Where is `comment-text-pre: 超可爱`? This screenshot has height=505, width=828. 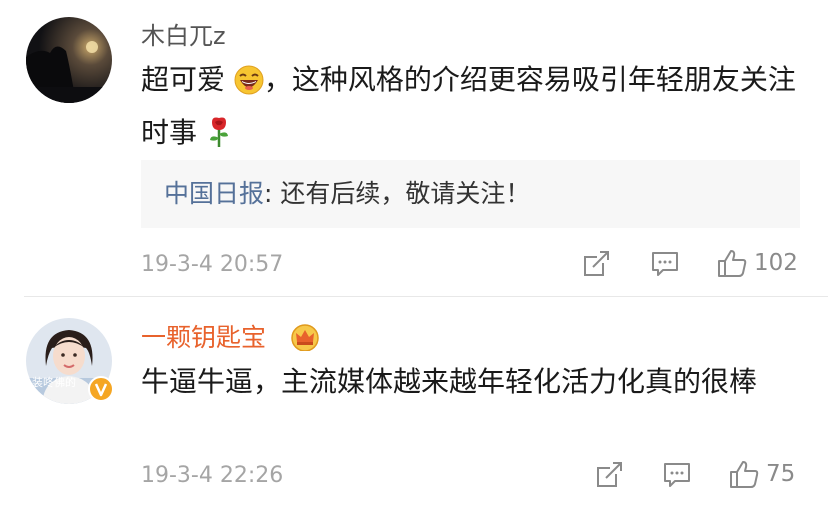 comment-text-pre: 超可爱 is located at coordinates (183, 79).